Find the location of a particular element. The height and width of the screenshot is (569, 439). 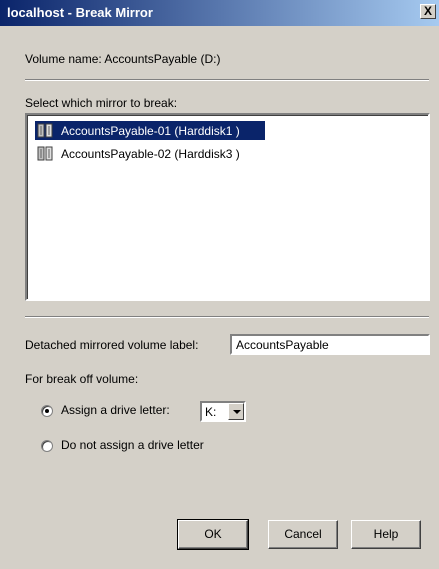

radio-selected-dot is located at coordinates (47, 411).